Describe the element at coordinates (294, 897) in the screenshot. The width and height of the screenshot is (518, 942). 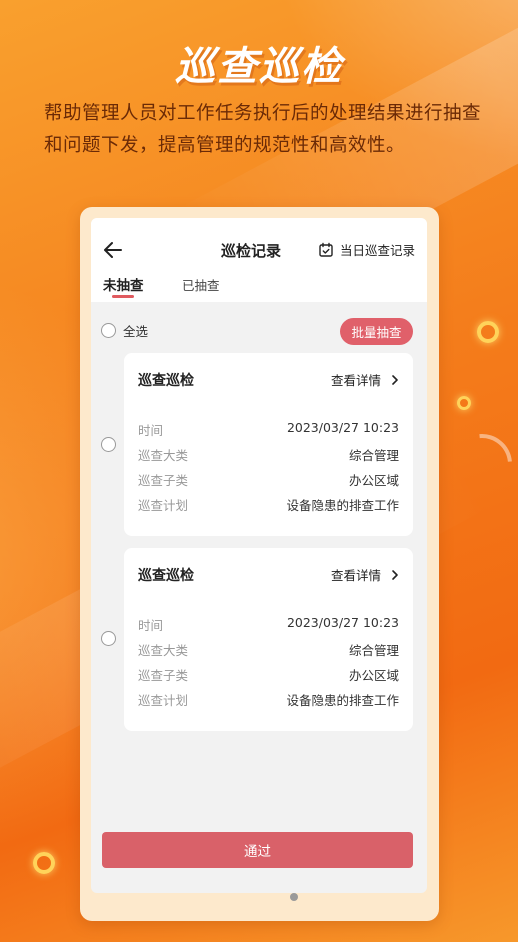
I see `home-indicator` at that location.